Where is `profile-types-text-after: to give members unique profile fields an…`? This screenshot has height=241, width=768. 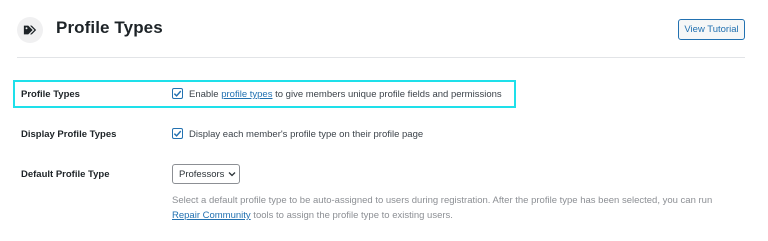 profile-types-text-after: to give members unique profile fields an… is located at coordinates (387, 94).